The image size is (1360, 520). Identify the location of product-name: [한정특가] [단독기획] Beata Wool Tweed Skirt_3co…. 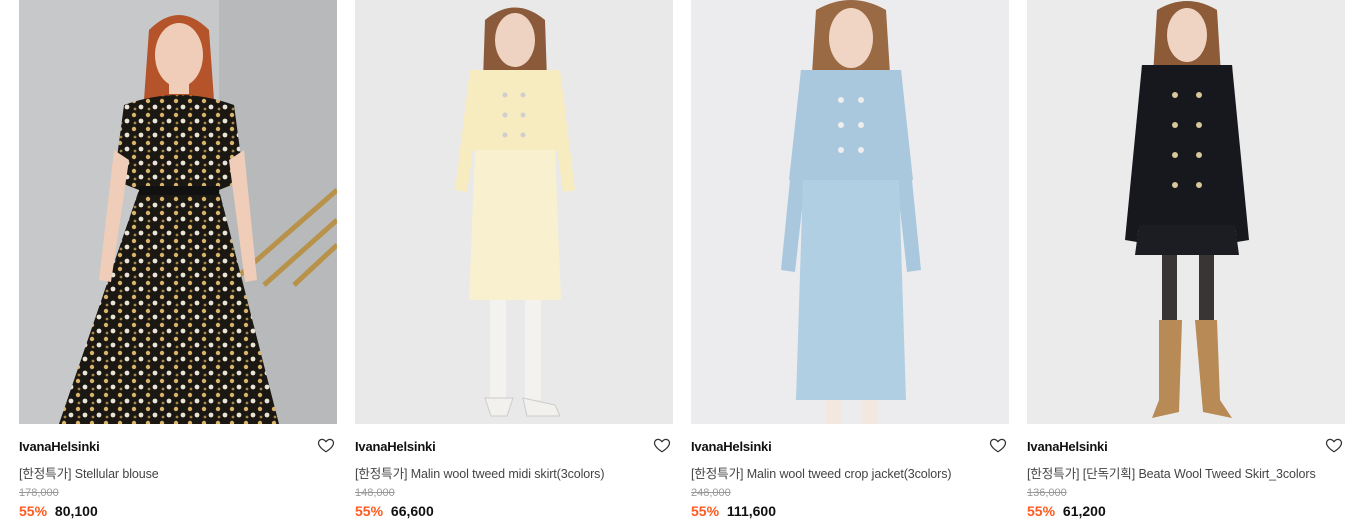
(1171, 472).